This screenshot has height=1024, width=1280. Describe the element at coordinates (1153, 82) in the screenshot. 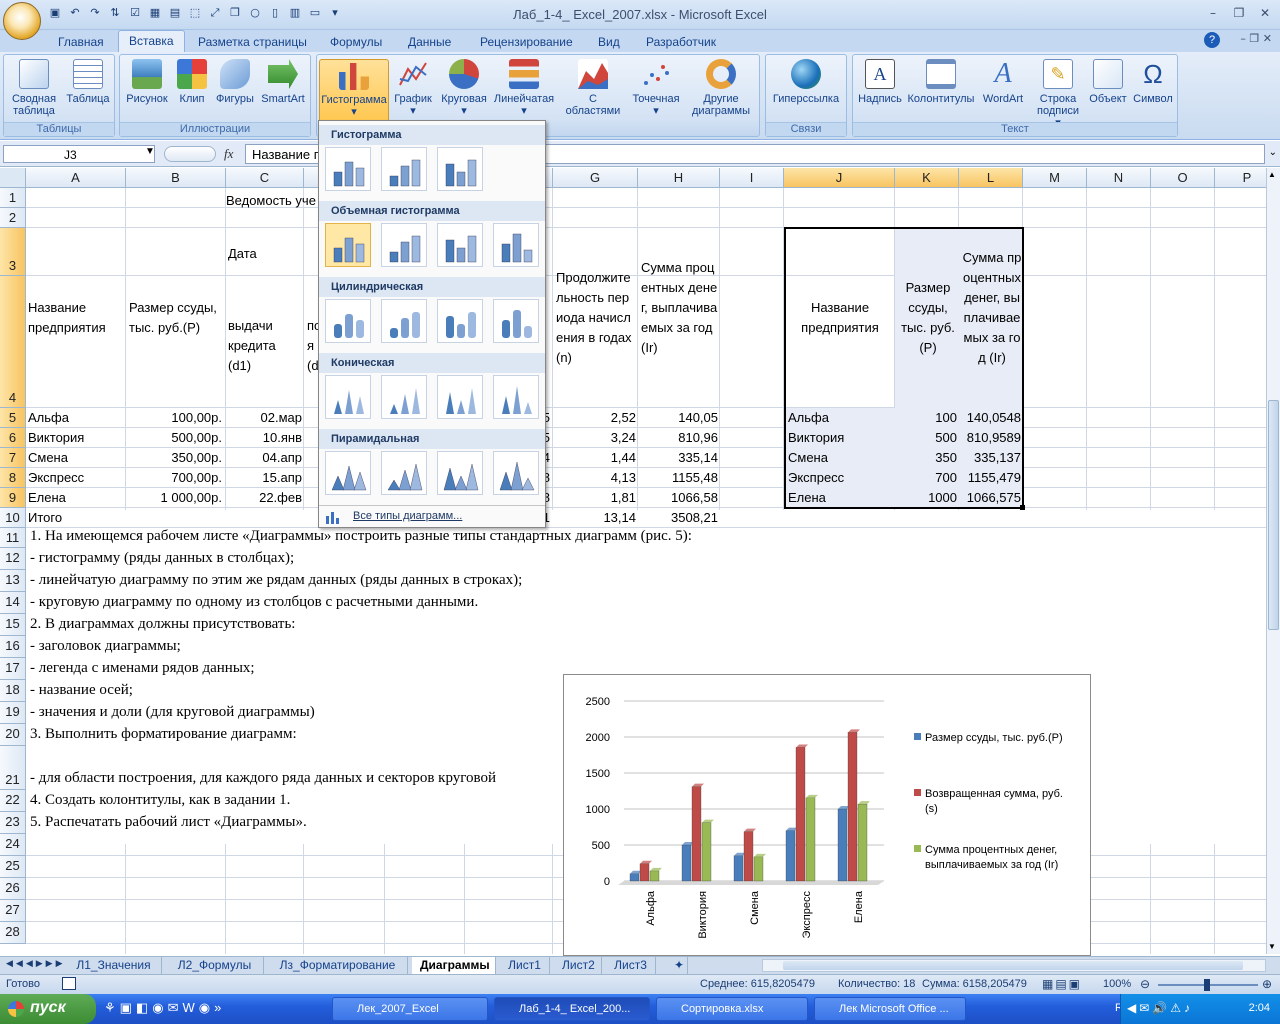

I see `symbol-button: Ω Символ` at that location.